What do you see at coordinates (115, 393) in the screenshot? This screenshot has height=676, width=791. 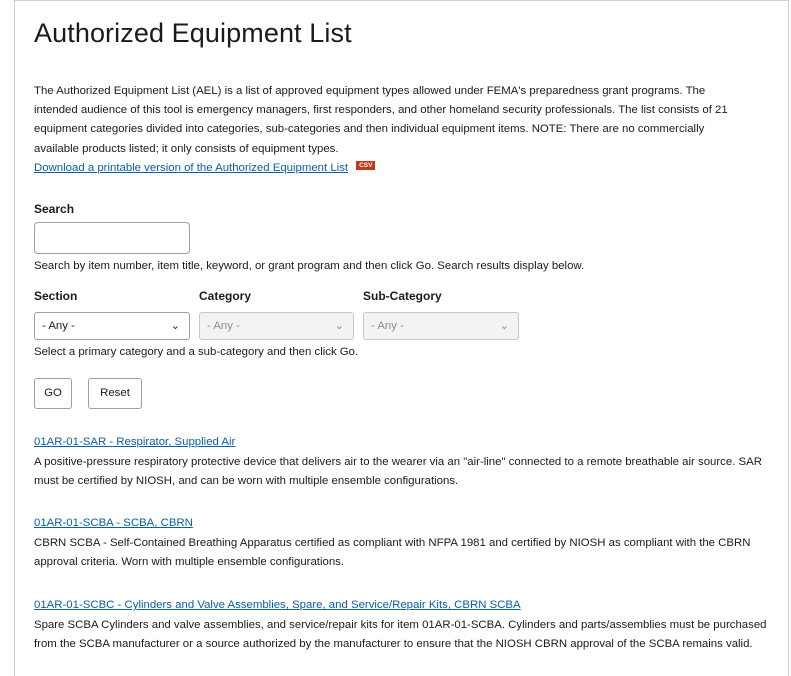 I see `reset-button: Reset` at bounding box center [115, 393].